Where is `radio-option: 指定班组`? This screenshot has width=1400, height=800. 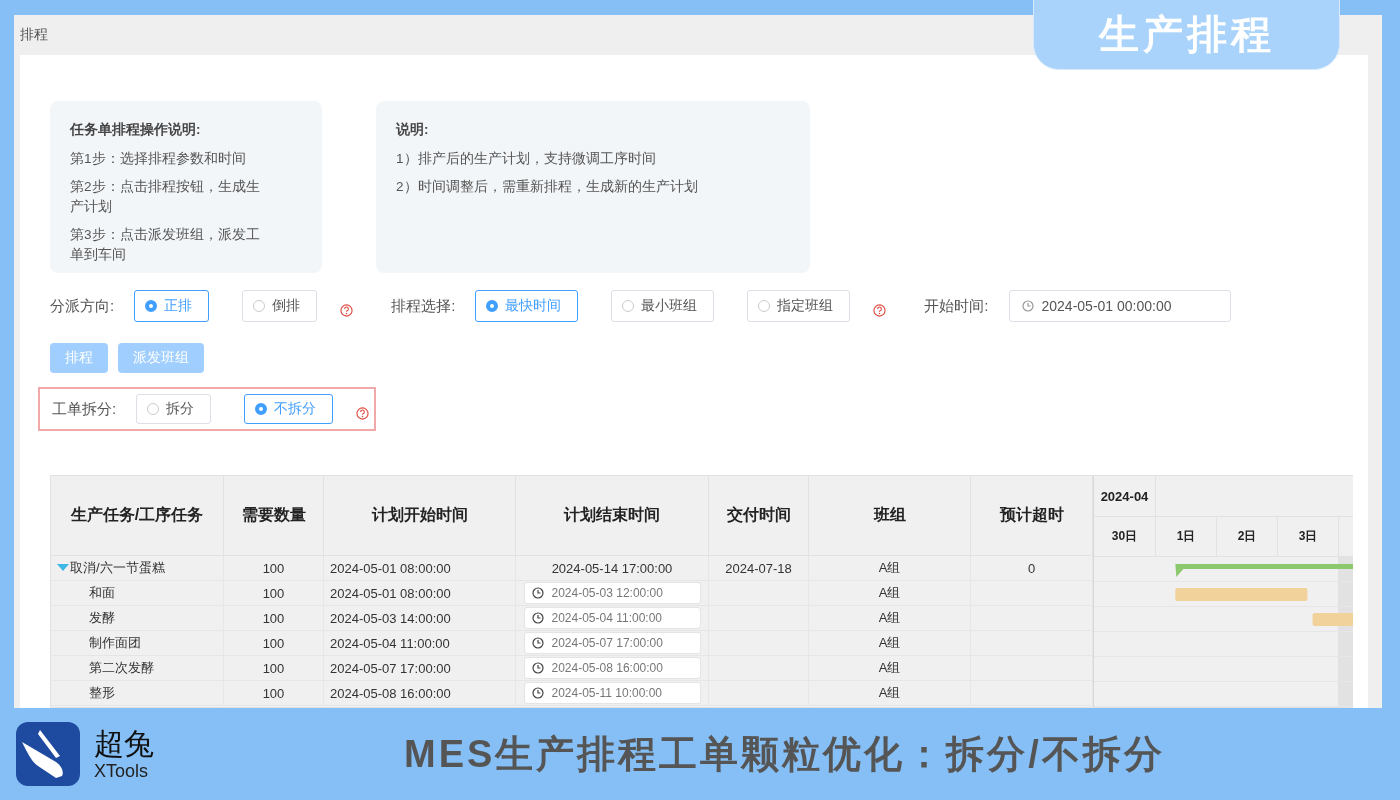 radio-option: 指定班组 is located at coordinates (799, 306).